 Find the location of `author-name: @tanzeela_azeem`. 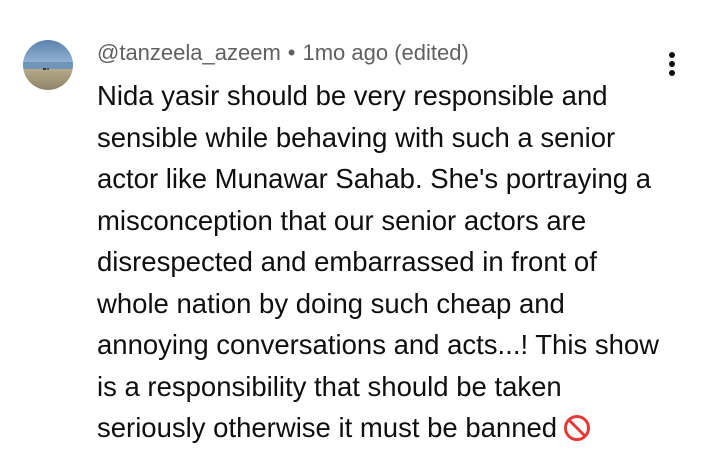

author-name: @tanzeela_azeem is located at coordinates (189, 52).